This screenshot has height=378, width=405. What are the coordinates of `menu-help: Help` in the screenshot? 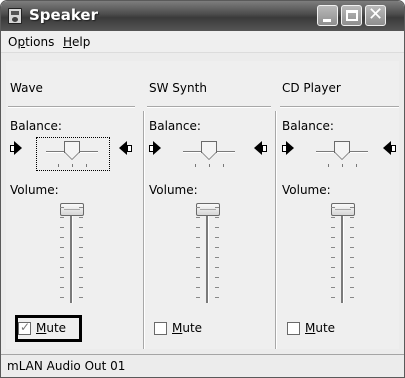 It's located at (76, 42).